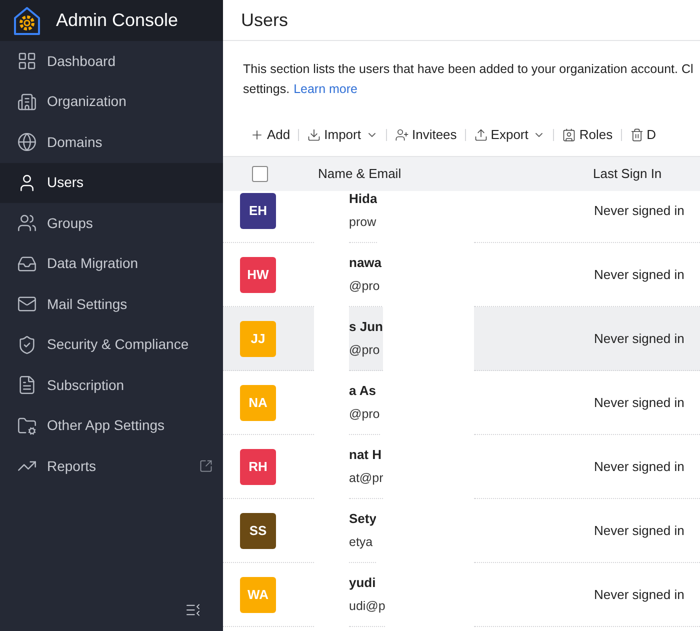  What do you see at coordinates (111, 182) in the screenshot?
I see `sidebar-item: Users` at bounding box center [111, 182].